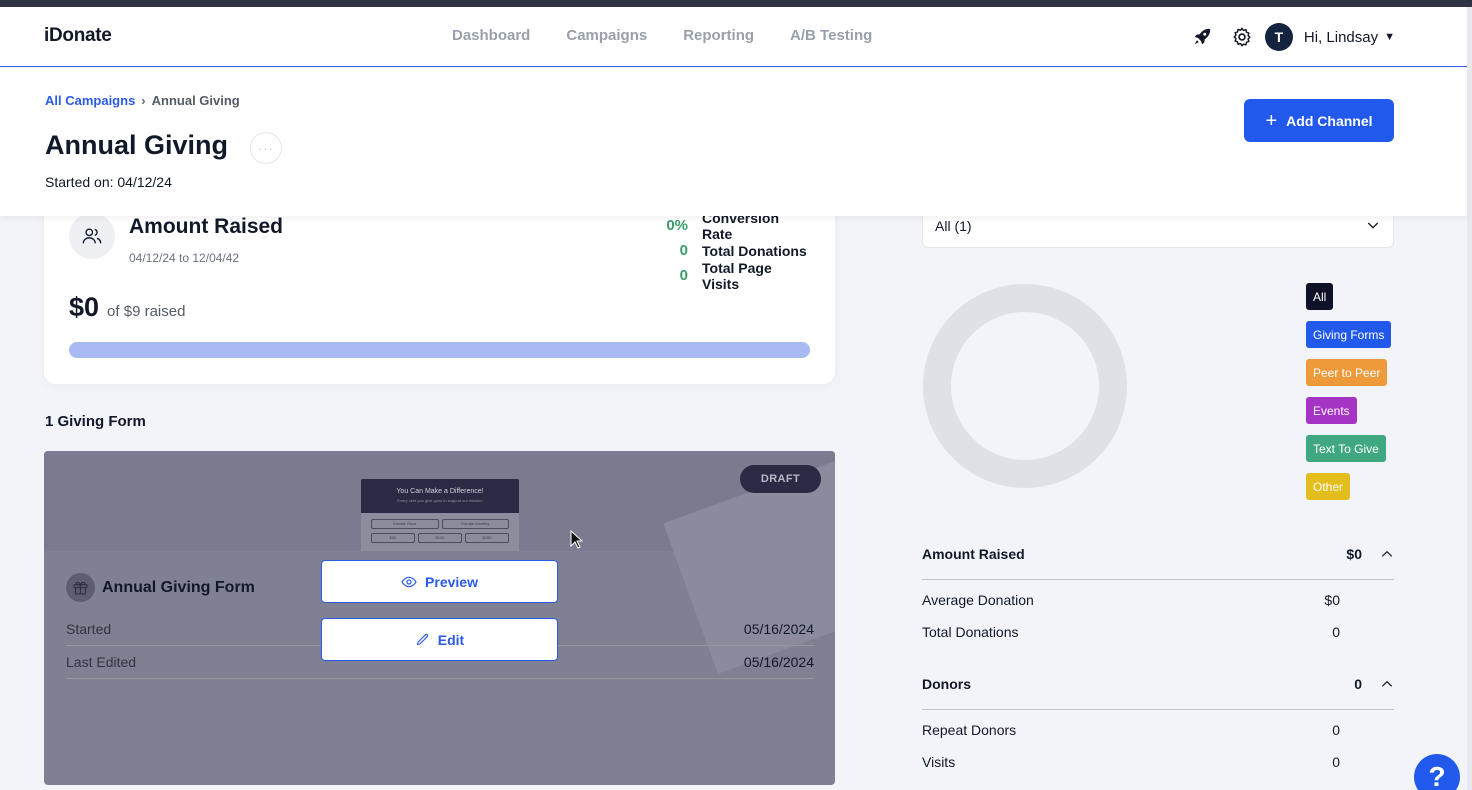 The width and height of the screenshot is (1472, 790). I want to click on pencil-icon, so click(422, 639).